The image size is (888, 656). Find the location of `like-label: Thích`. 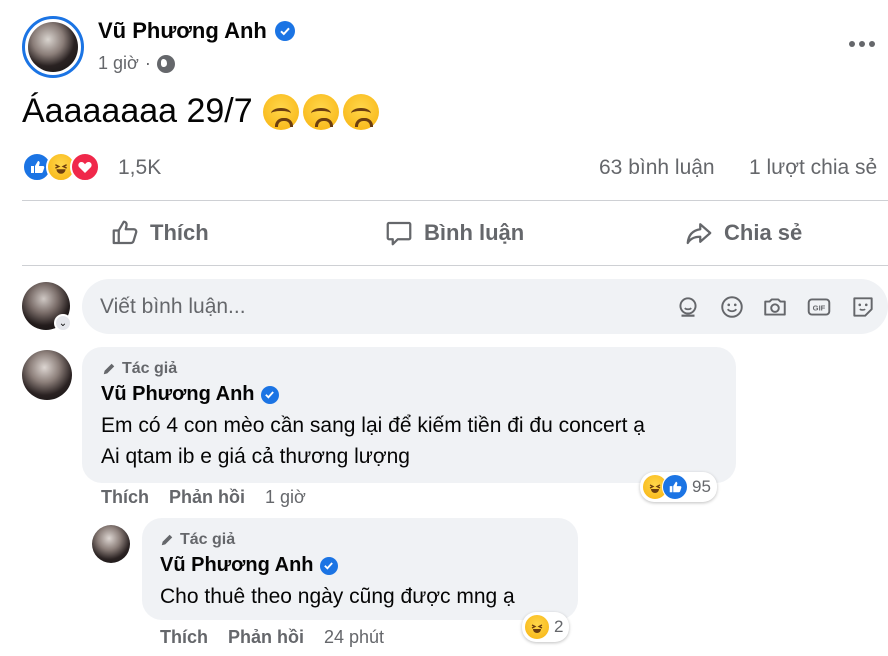

like-label: Thích is located at coordinates (179, 232).